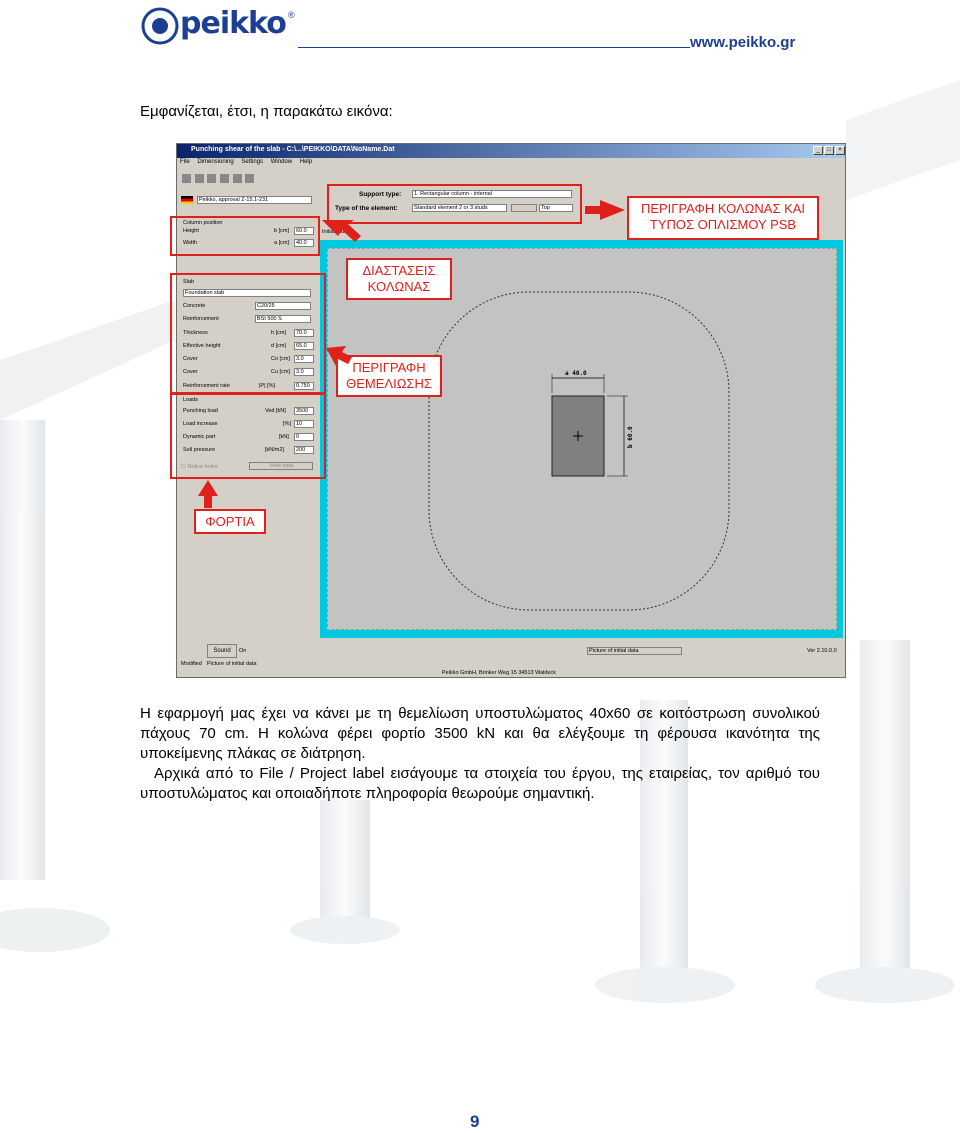 This screenshot has height=1133, width=960. What do you see at coordinates (185, 162) in the screenshot?
I see `menu-file: File` at bounding box center [185, 162].